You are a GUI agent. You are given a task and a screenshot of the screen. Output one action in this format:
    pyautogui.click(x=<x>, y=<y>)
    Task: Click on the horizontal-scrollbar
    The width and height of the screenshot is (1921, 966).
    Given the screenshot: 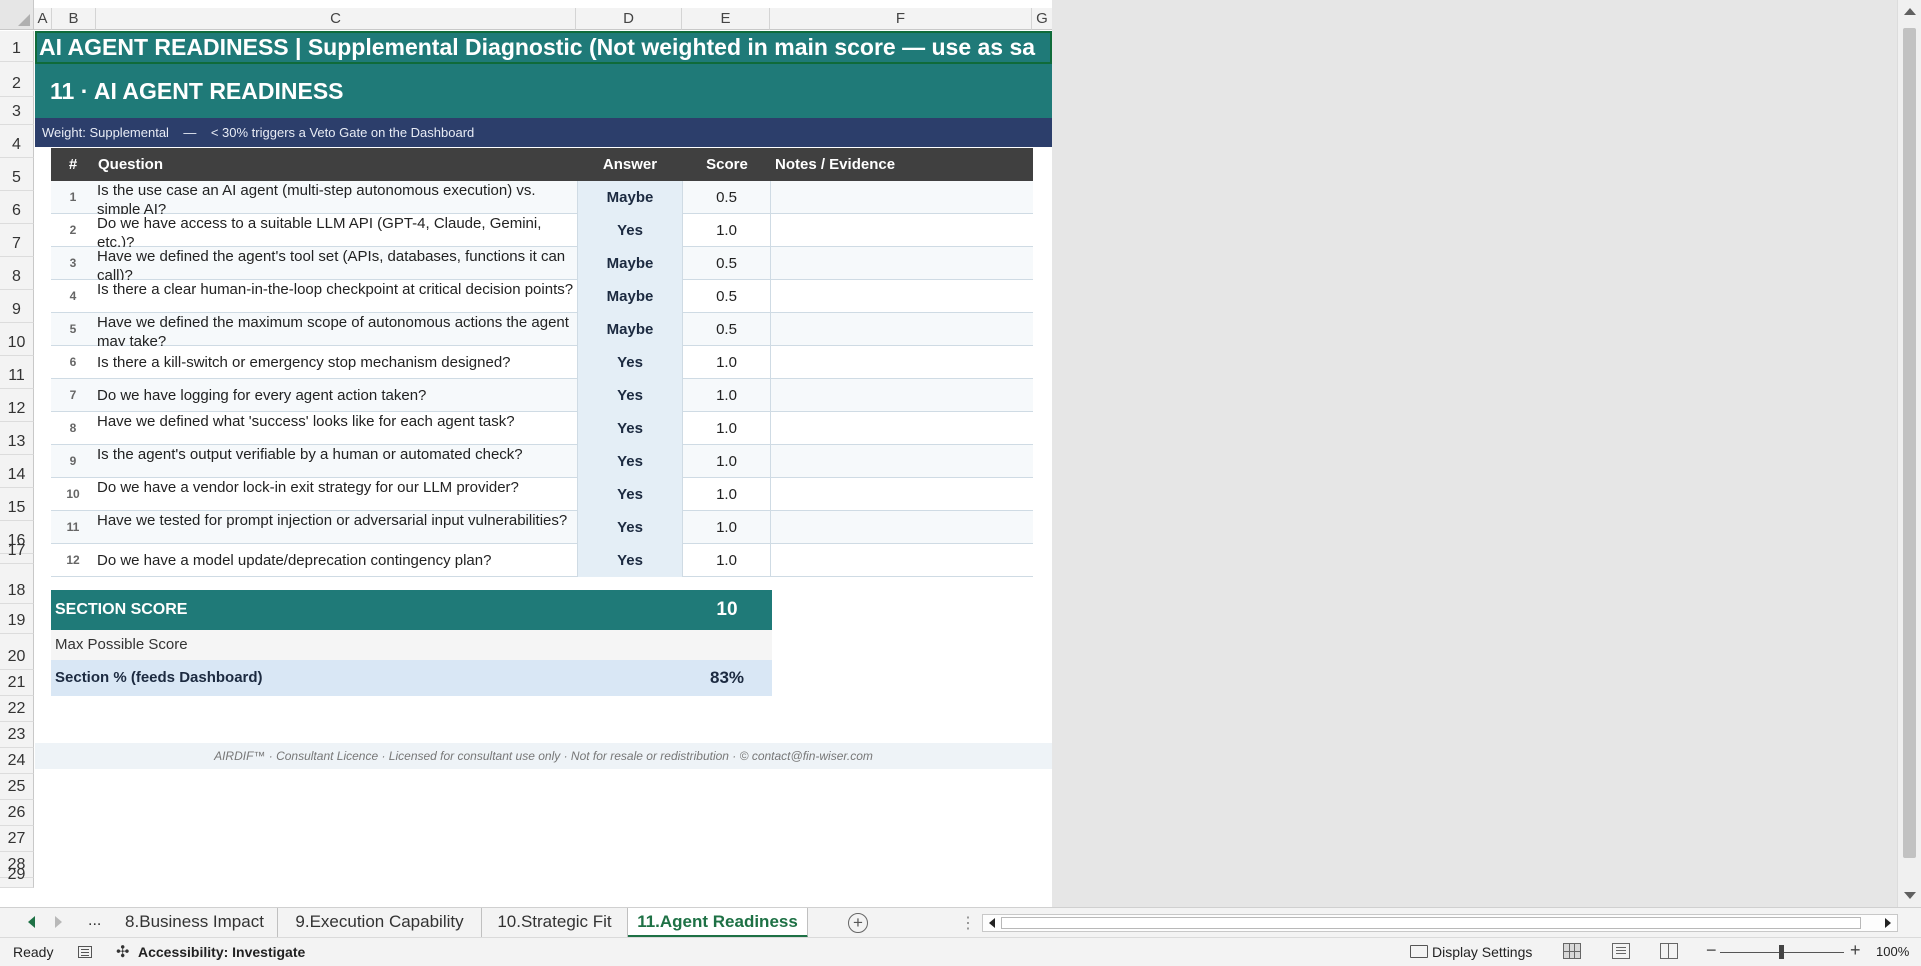 What is the action you would take?
    pyautogui.click(x=1440, y=923)
    